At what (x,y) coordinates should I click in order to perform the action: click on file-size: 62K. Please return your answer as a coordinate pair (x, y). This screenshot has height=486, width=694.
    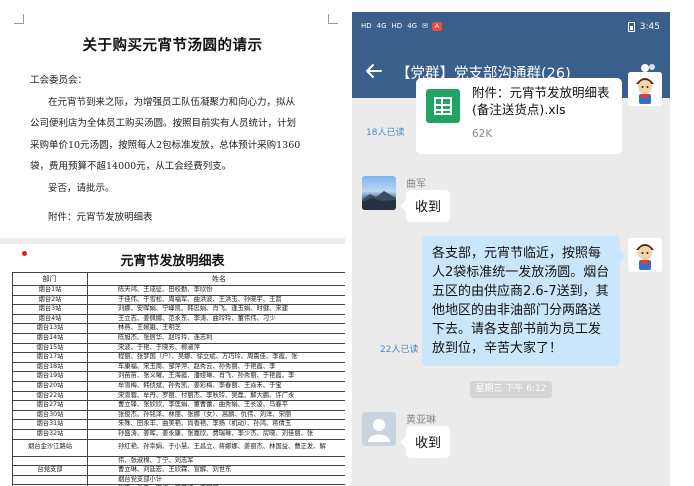
    Looking at the image, I should click on (482, 134).